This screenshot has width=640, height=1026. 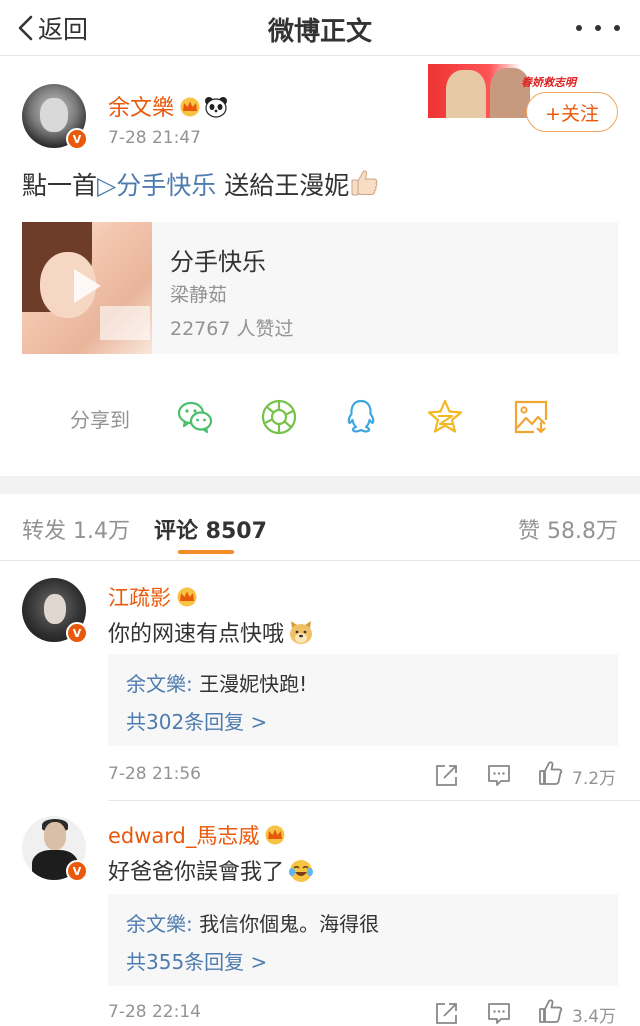 What do you see at coordinates (206, 552) in the screenshot?
I see `active-tab-indicator` at bounding box center [206, 552].